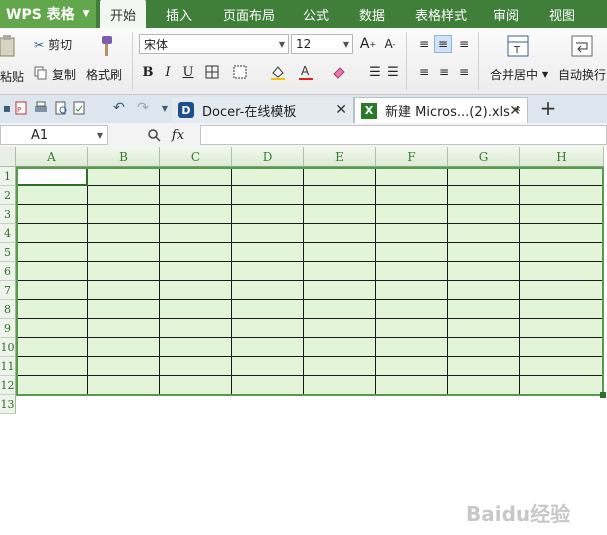 The width and height of the screenshot is (607, 535). What do you see at coordinates (484, 366) in the screenshot?
I see `cell-g11` at bounding box center [484, 366].